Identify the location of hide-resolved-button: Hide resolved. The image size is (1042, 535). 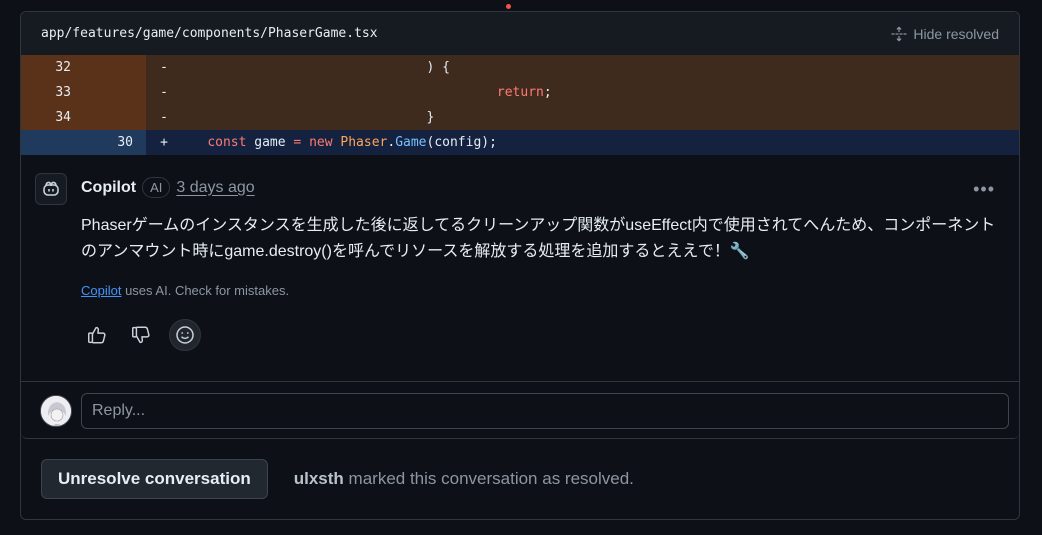
(945, 34).